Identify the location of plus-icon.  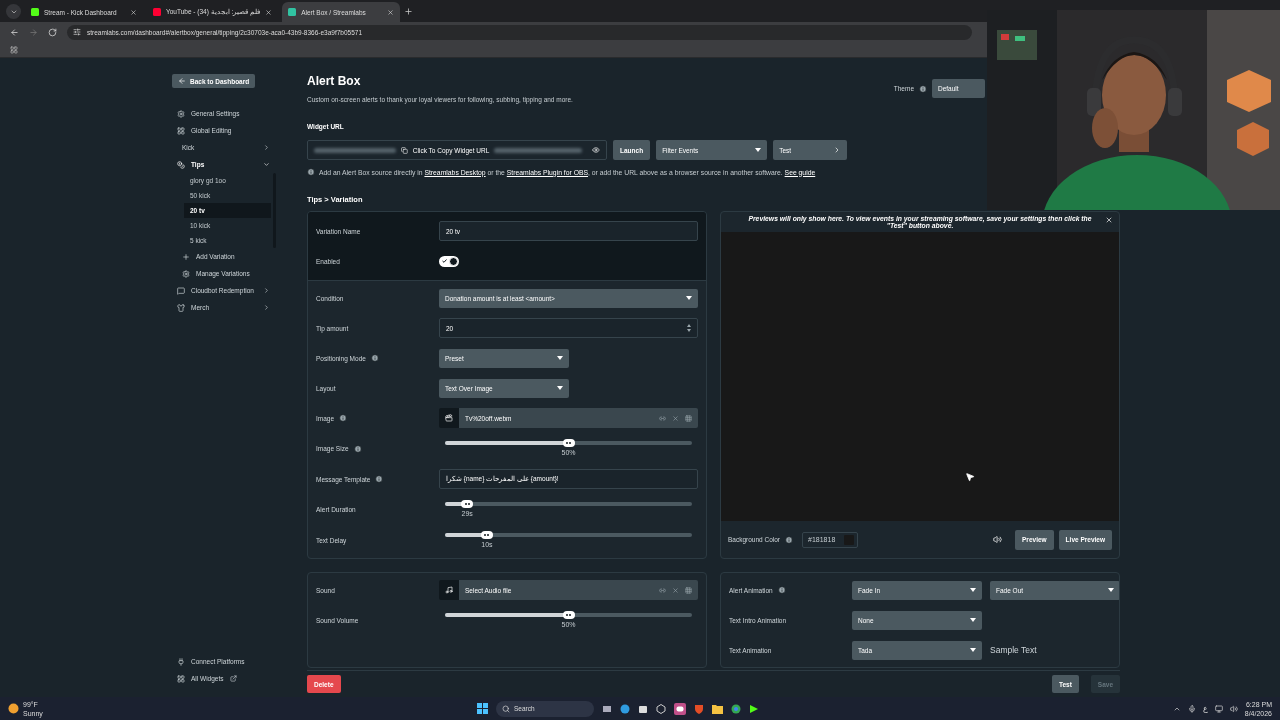
(186, 256).